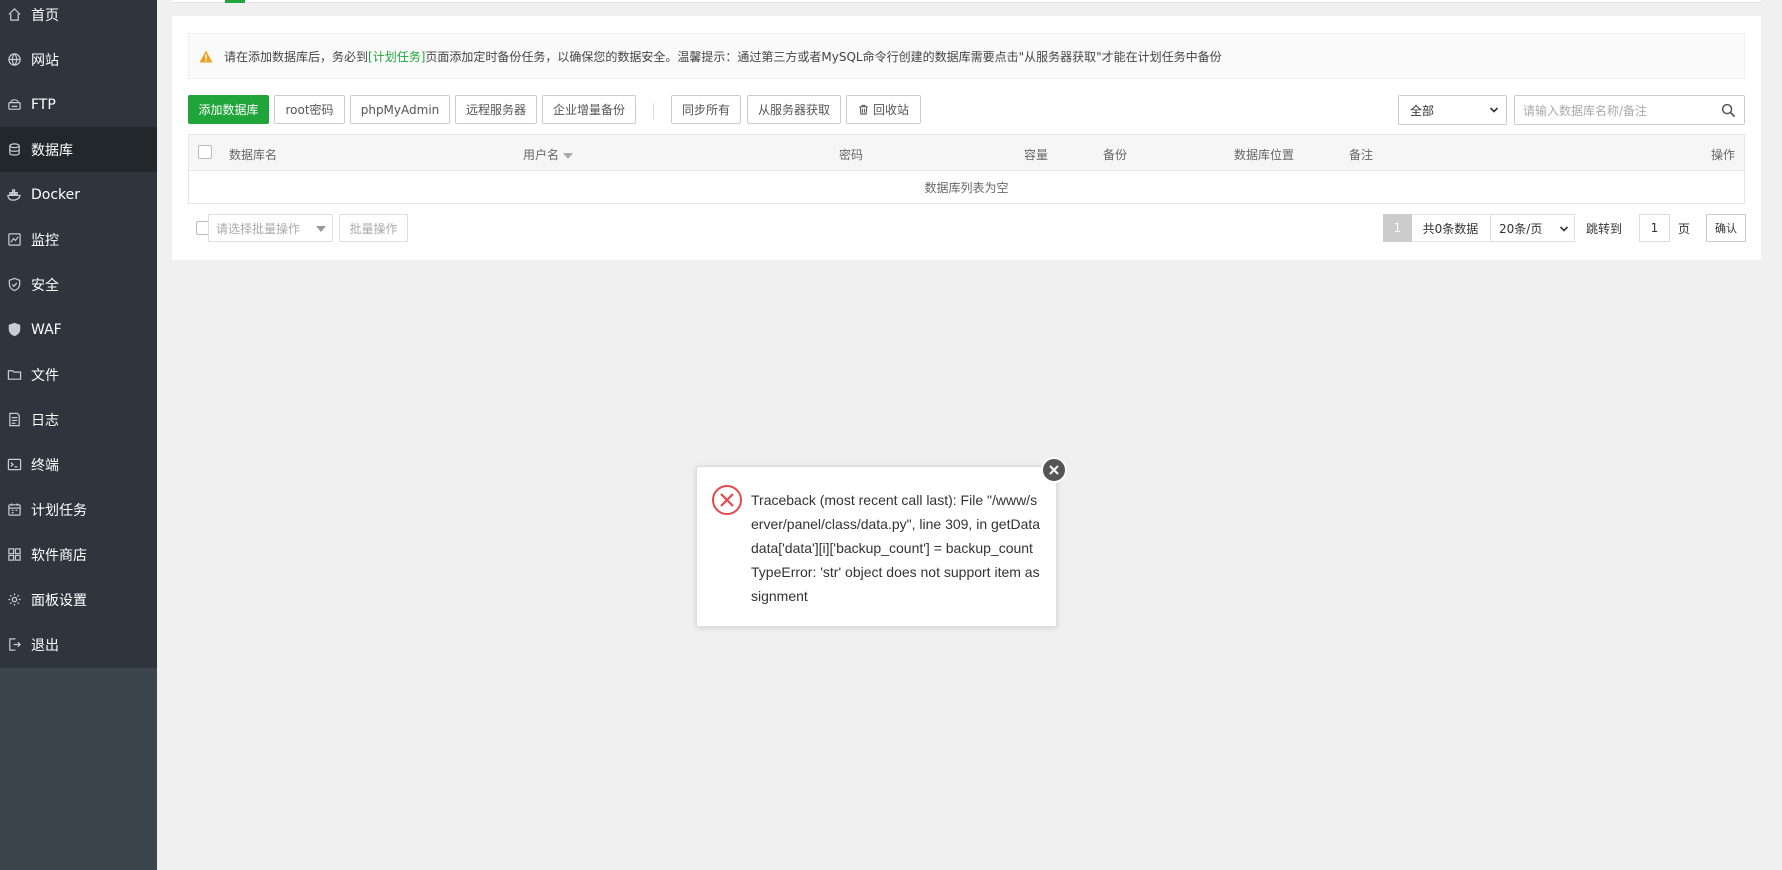 The image size is (1782, 870). What do you see at coordinates (589, 109) in the screenshot?
I see `enterprise-backup-button: 企业增量备份` at bounding box center [589, 109].